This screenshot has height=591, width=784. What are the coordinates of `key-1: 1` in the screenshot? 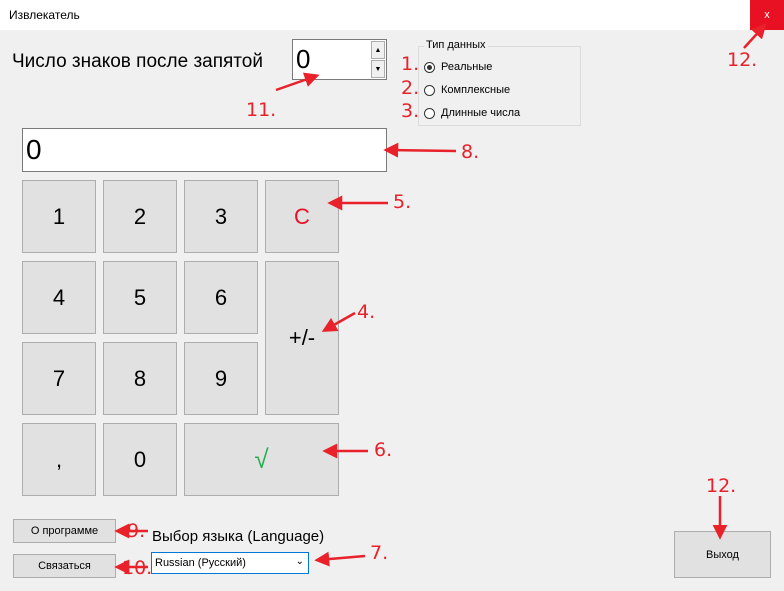 It's located at (59, 216).